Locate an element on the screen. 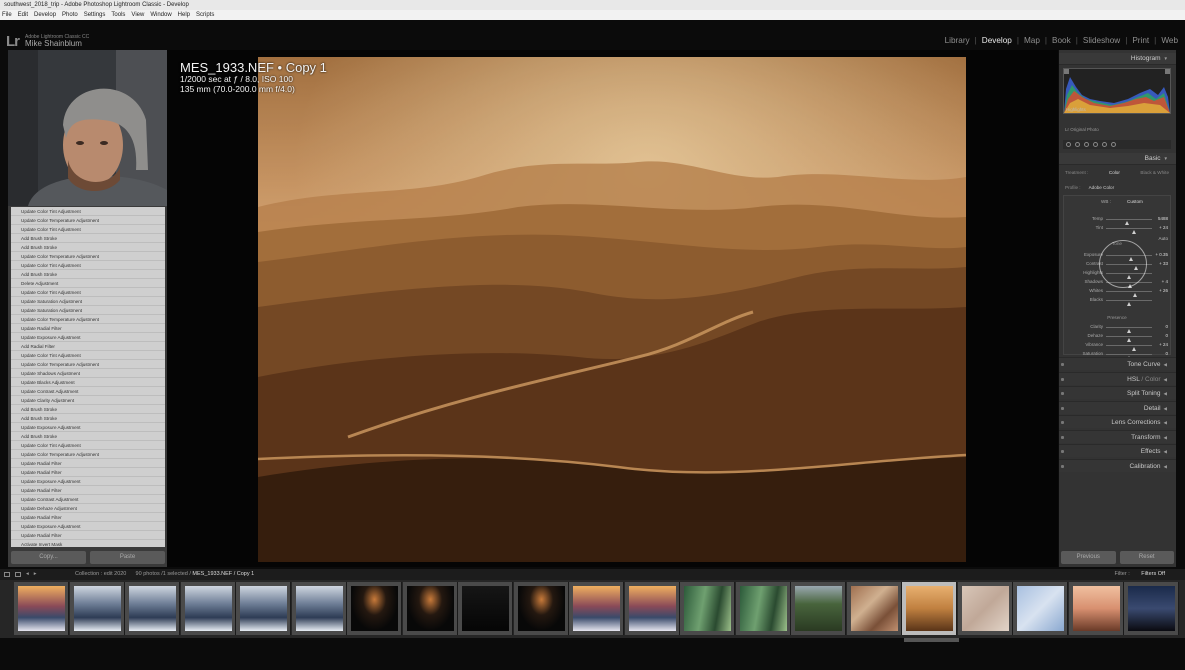 Image resolution: width=1185 pixels, height=670 pixels. slider-value: 0 is located at coordinates (1166, 336).